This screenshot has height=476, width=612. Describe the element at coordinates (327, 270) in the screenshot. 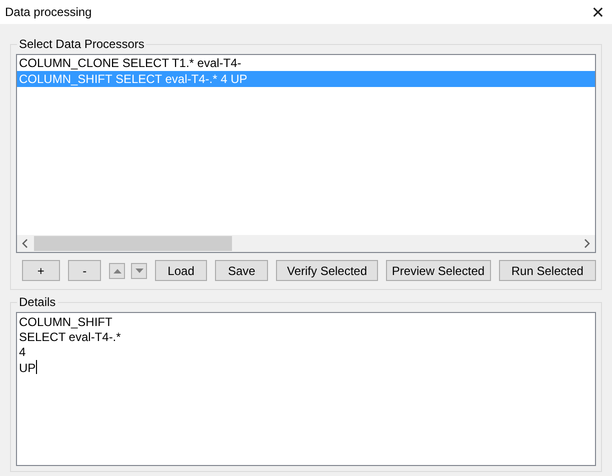

I see `action-button: Verify Selected` at that location.